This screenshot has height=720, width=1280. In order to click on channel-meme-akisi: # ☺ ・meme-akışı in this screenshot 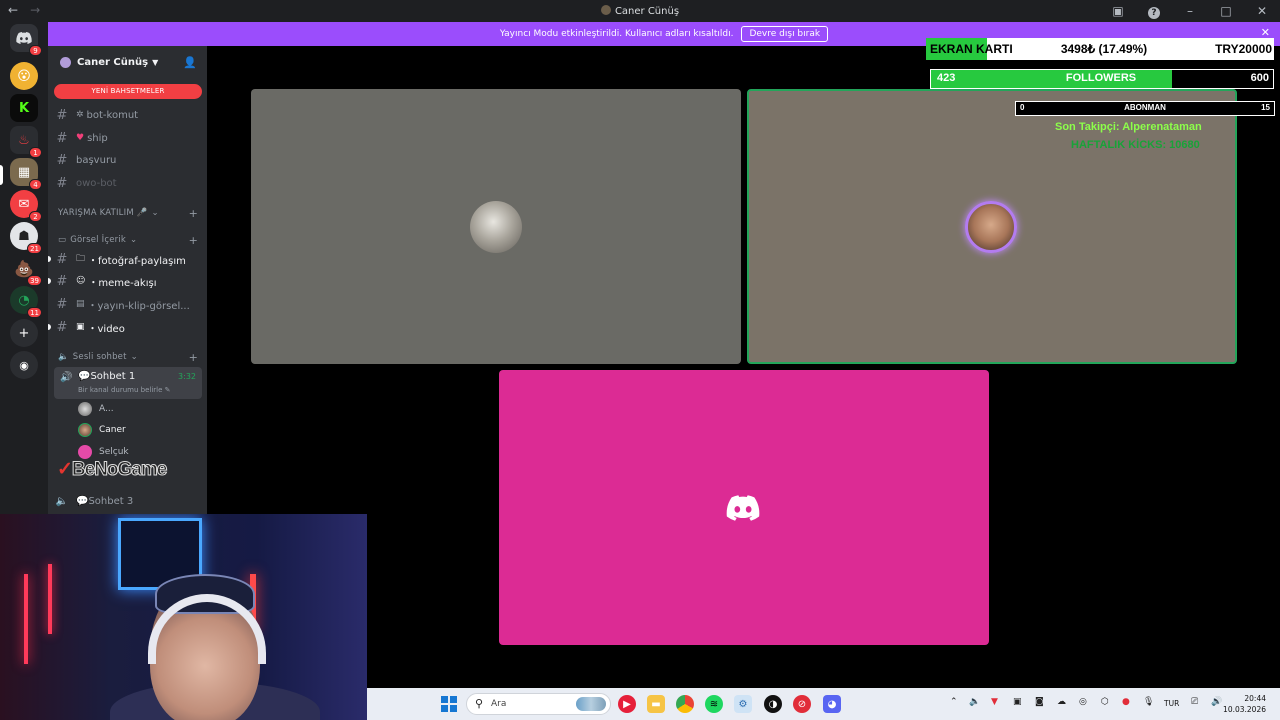, I will do `click(125, 281)`.